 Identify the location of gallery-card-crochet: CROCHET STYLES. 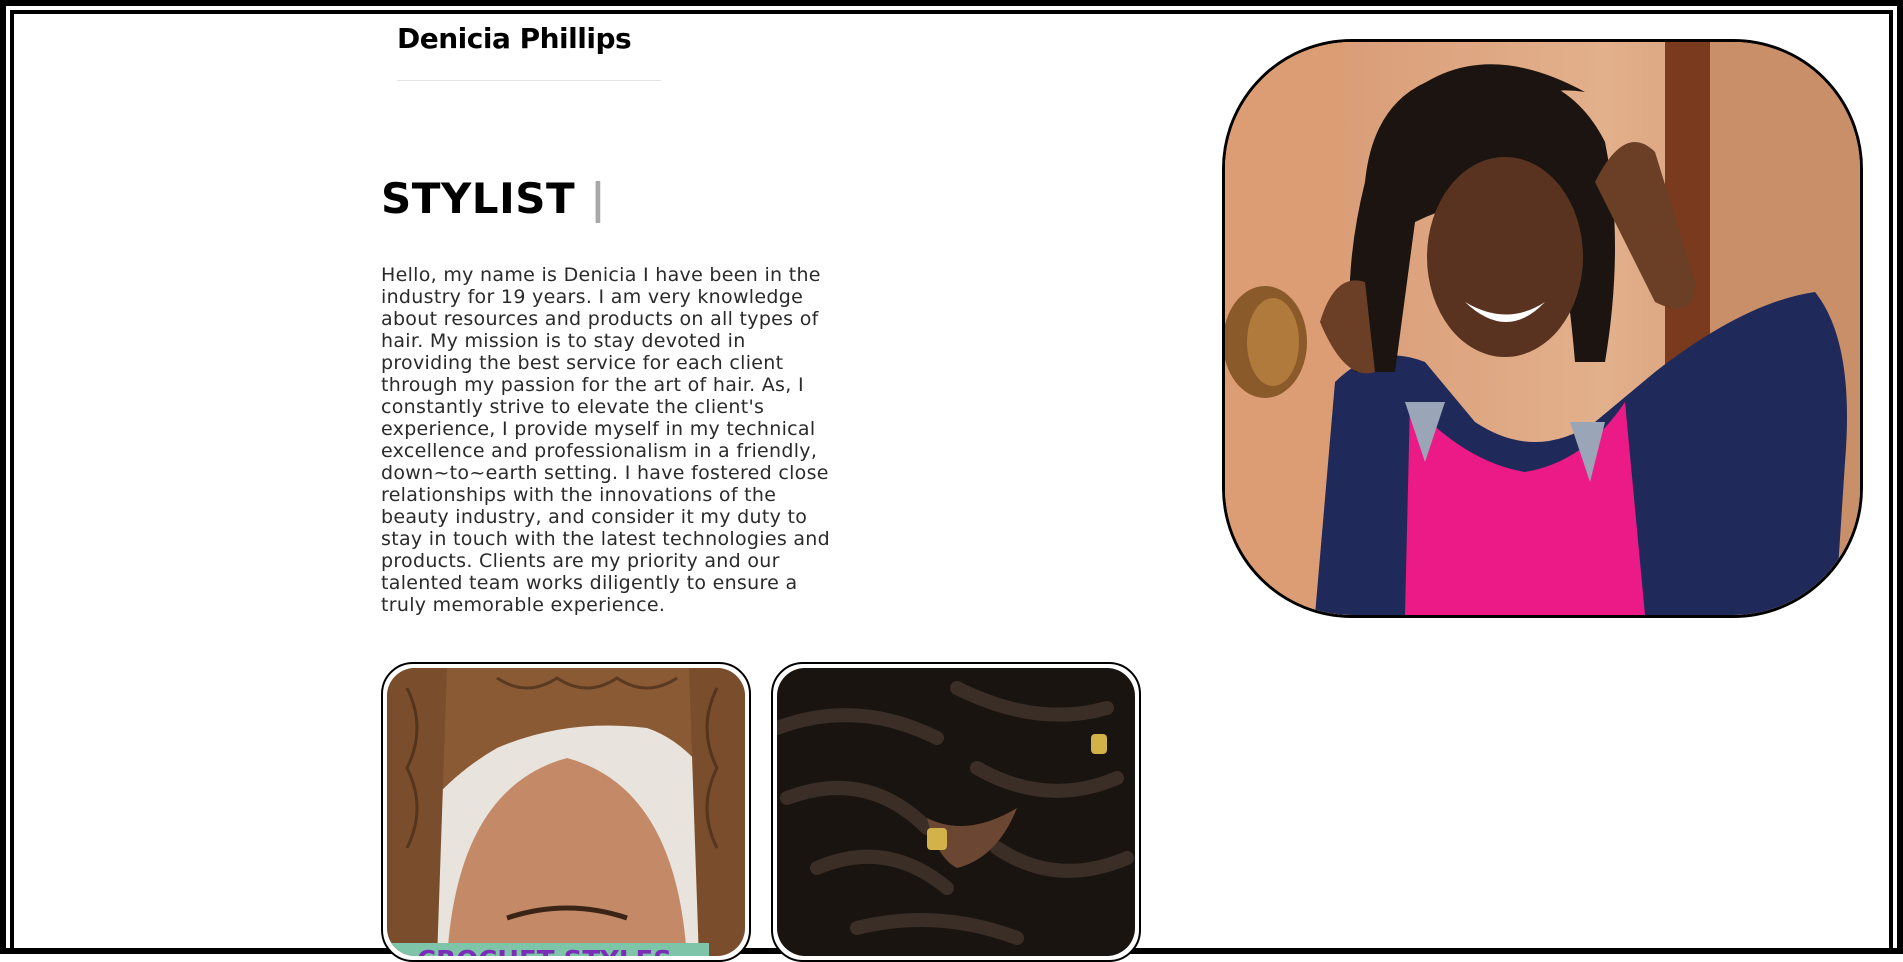
(566, 812).